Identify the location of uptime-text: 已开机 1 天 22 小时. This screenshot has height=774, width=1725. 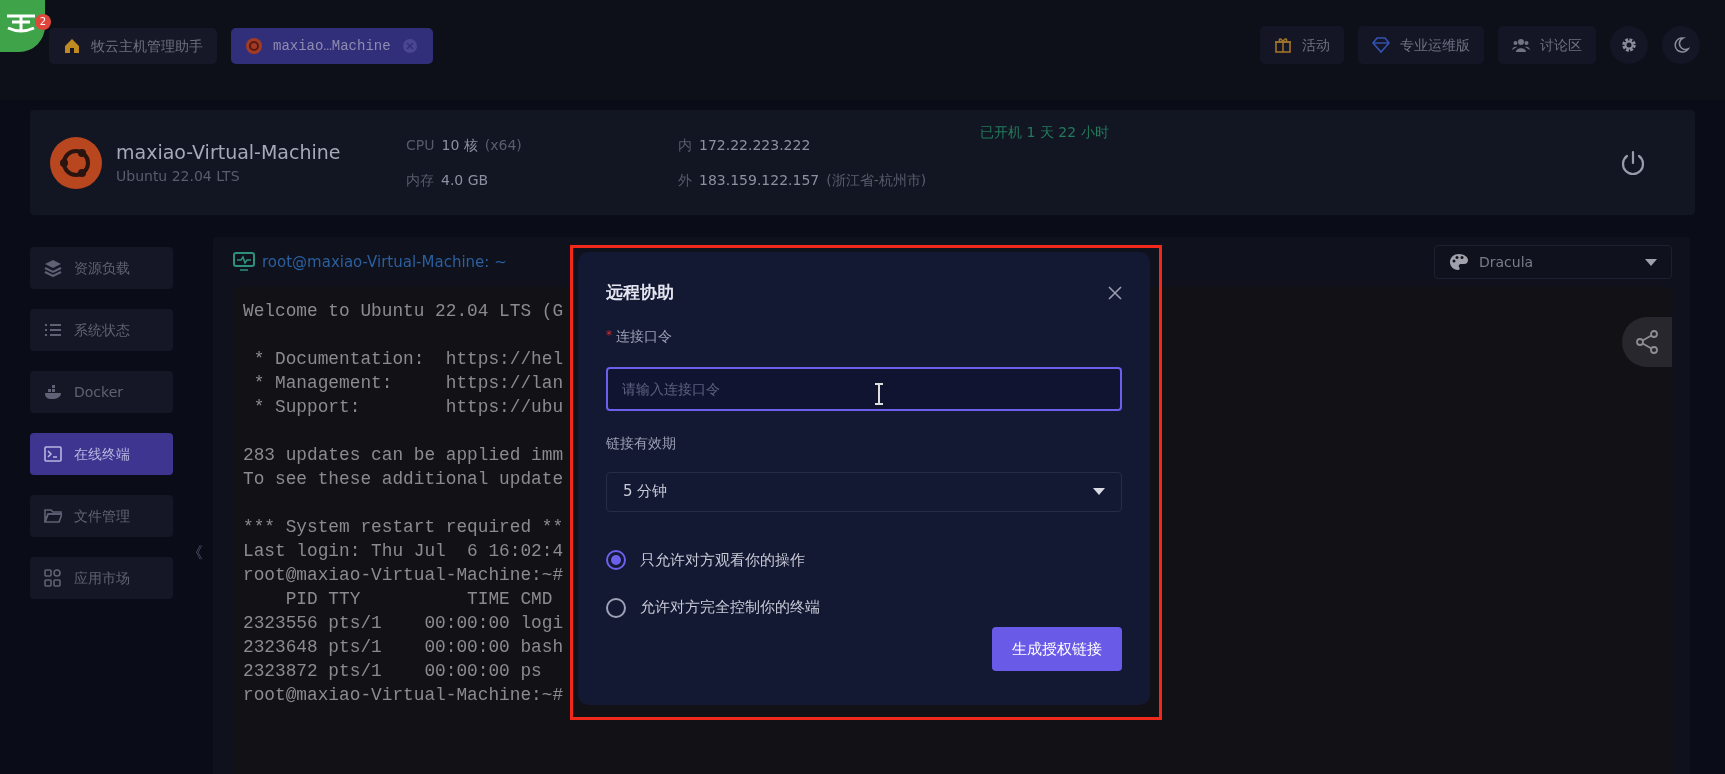
(1044, 132).